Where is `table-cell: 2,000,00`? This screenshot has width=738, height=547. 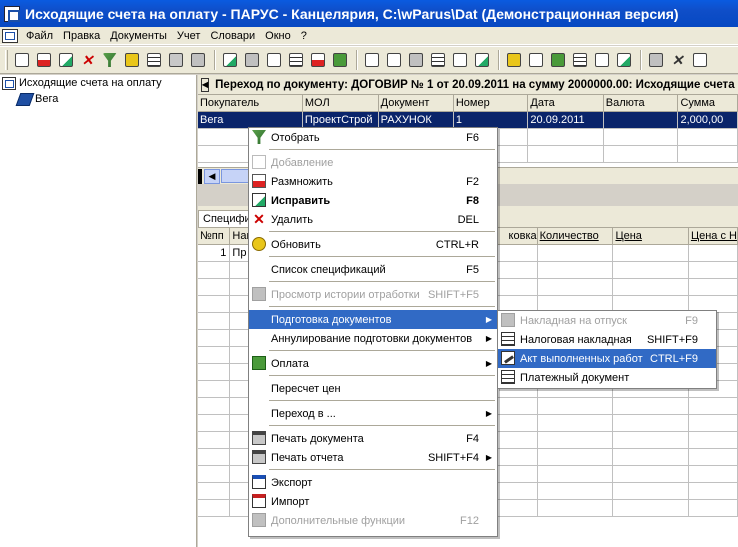 table-cell: 2,000,00 is located at coordinates (707, 120).